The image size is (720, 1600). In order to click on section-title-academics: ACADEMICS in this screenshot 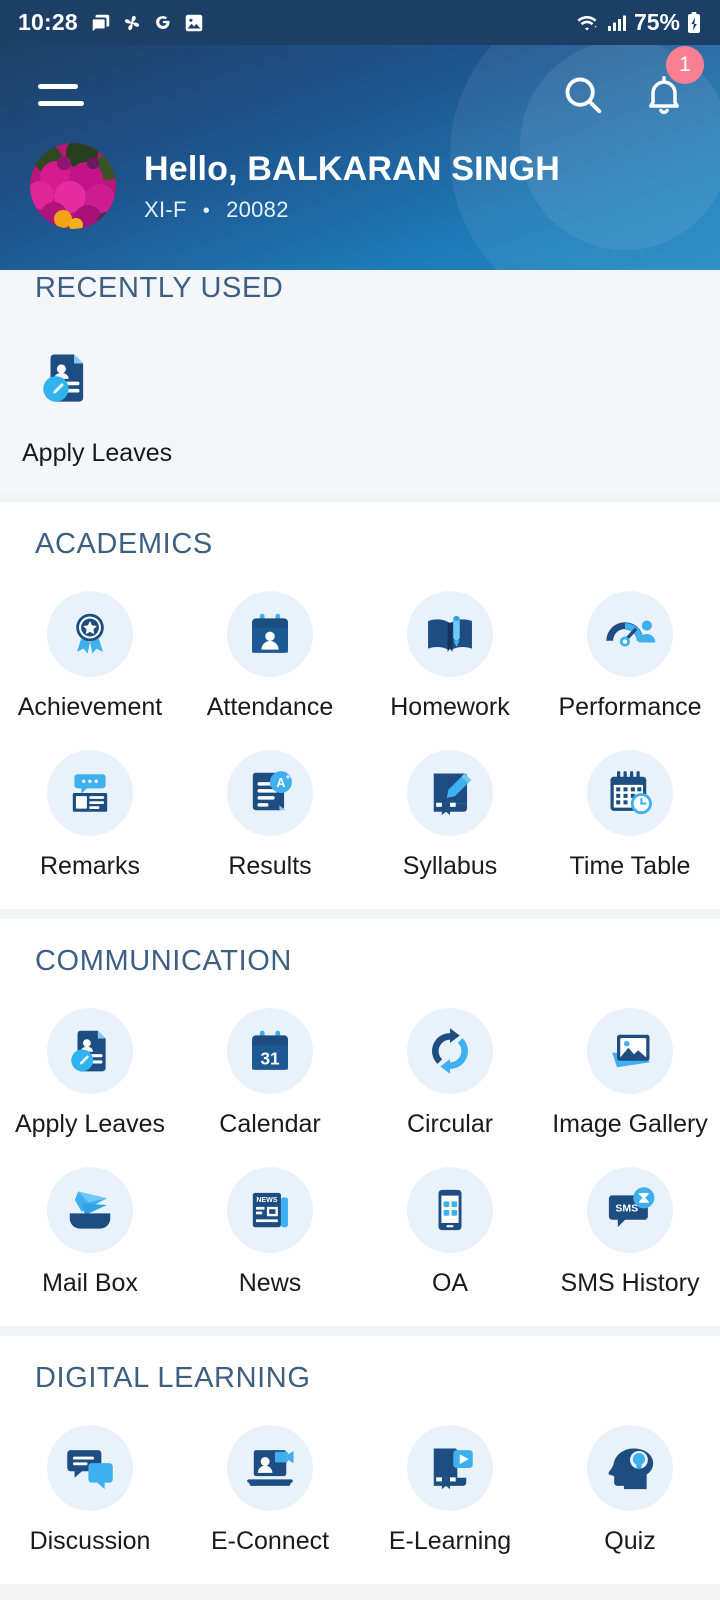, I will do `click(124, 544)`.